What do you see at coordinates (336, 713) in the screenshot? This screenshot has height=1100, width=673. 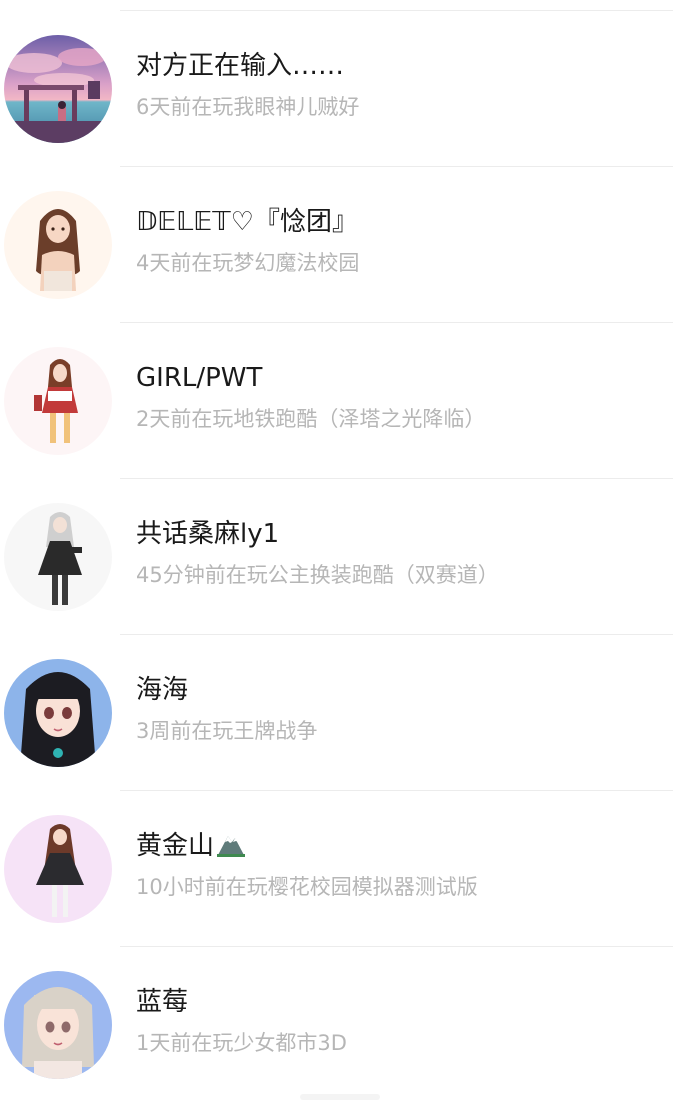 I see `friend-row: 海海 3周前在玩王牌战争` at bounding box center [336, 713].